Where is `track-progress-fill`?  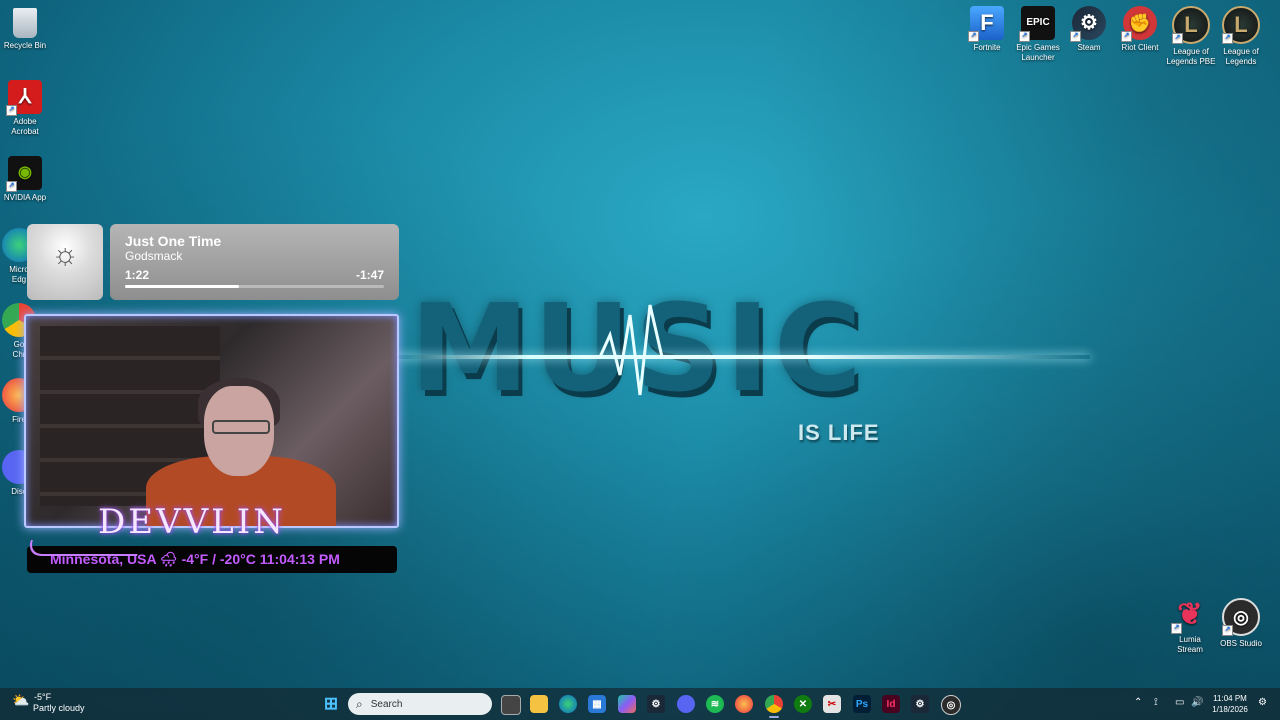 track-progress-fill is located at coordinates (182, 286).